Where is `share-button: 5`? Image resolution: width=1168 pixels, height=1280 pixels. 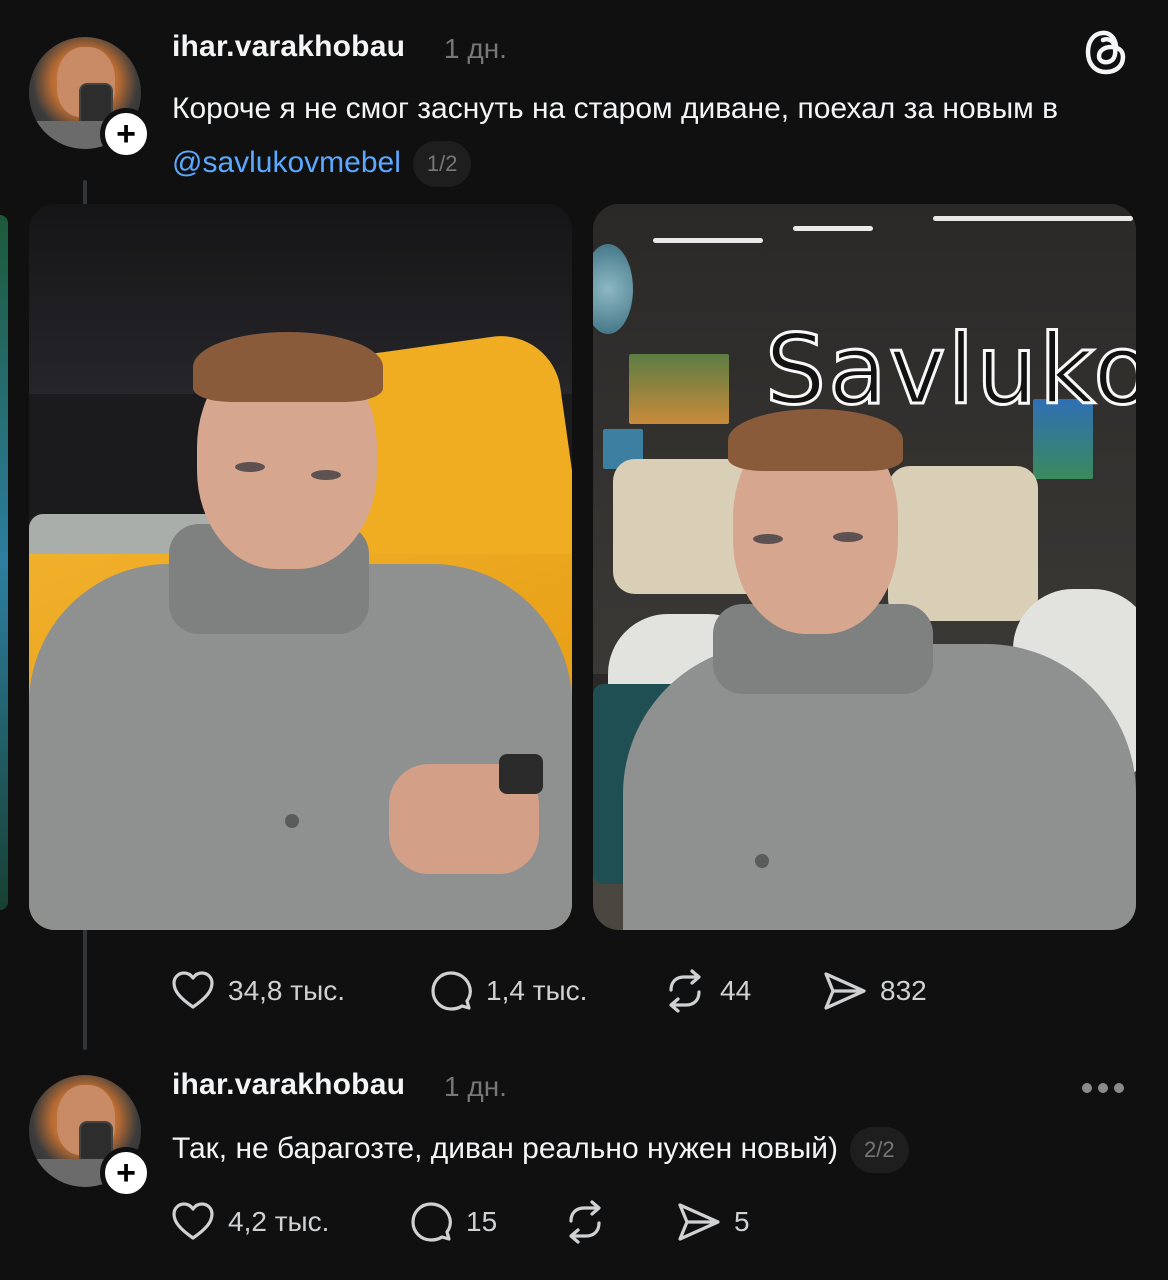 share-button: 5 is located at coordinates (713, 1222).